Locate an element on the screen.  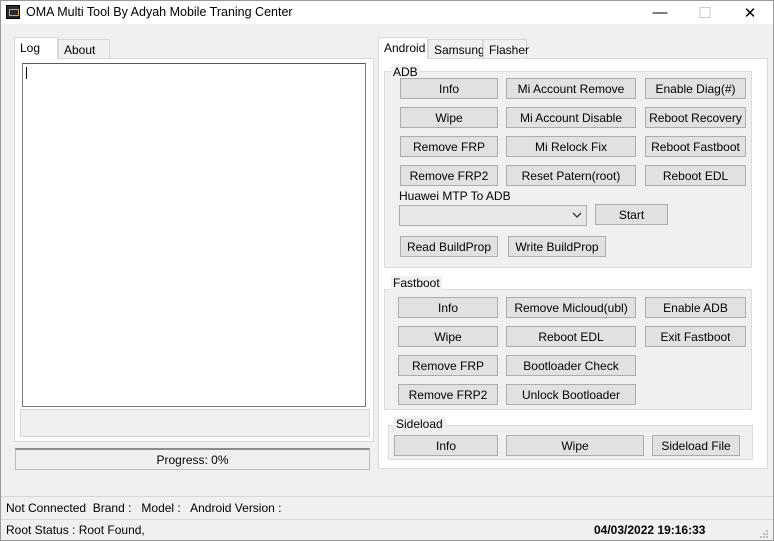
adb-group-label: ADB is located at coordinates (405, 72).